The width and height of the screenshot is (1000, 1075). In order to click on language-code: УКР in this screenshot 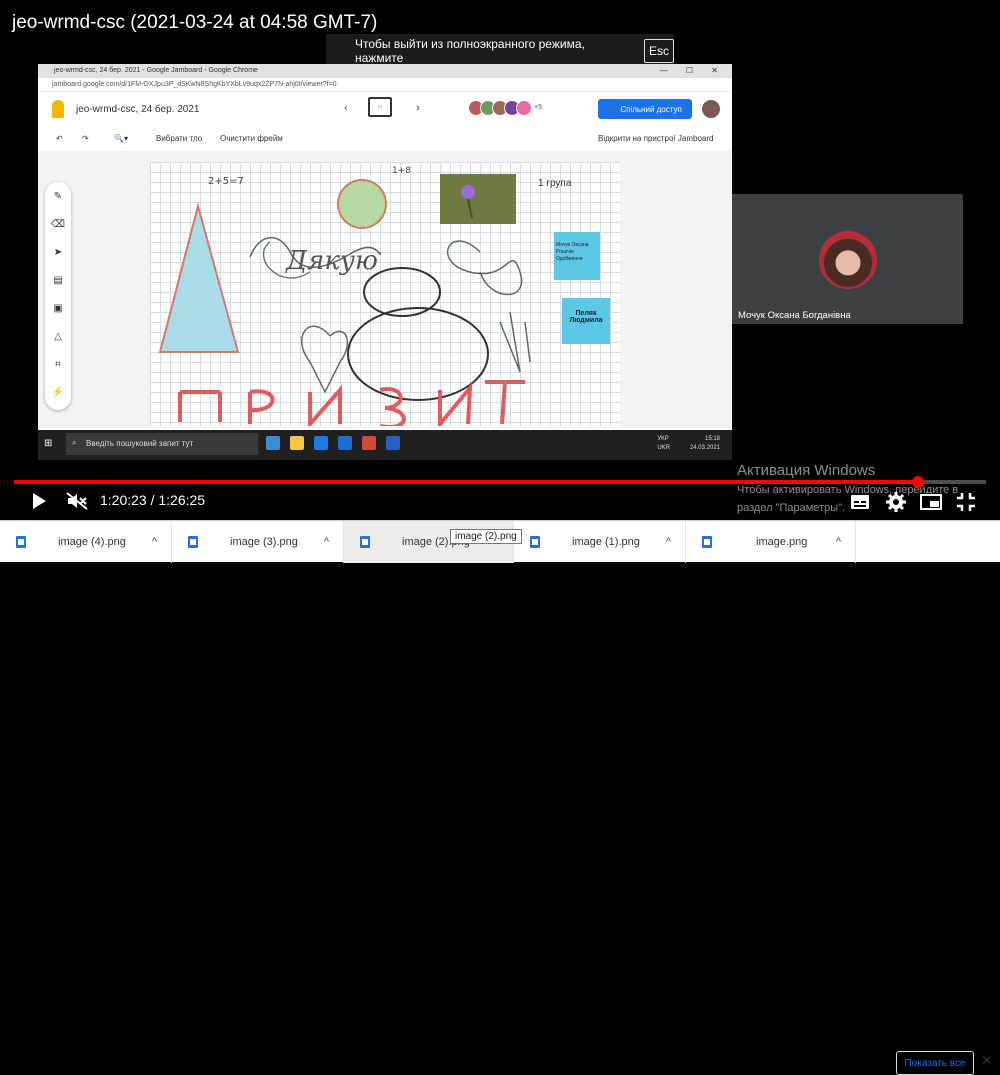, I will do `click(663, 439)`.